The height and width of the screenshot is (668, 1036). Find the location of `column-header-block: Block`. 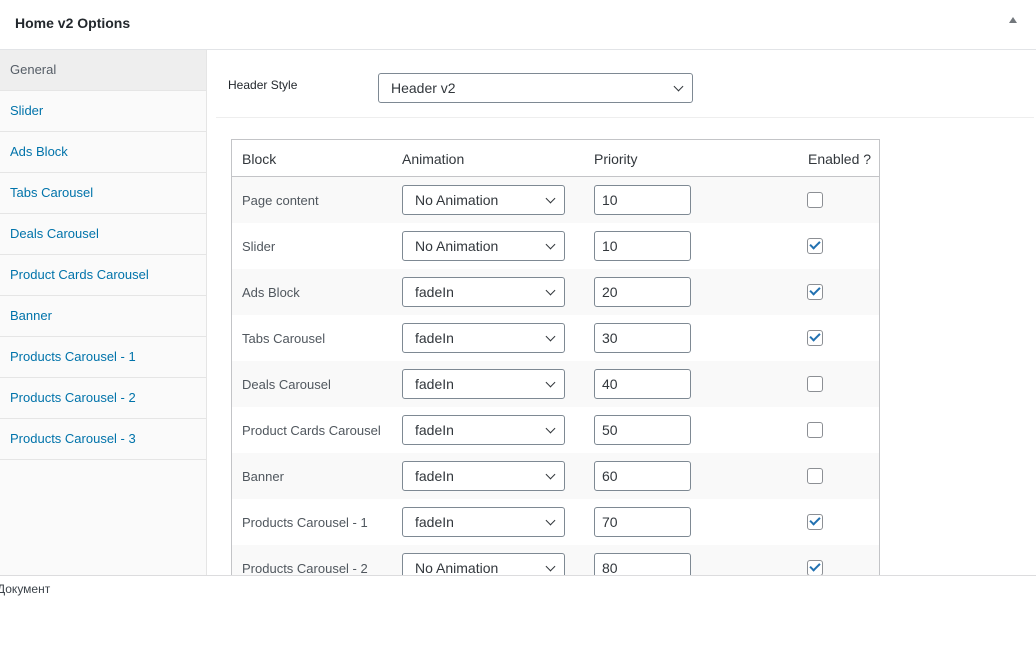

column-header-block: Block is located at coordinates (259, 159).